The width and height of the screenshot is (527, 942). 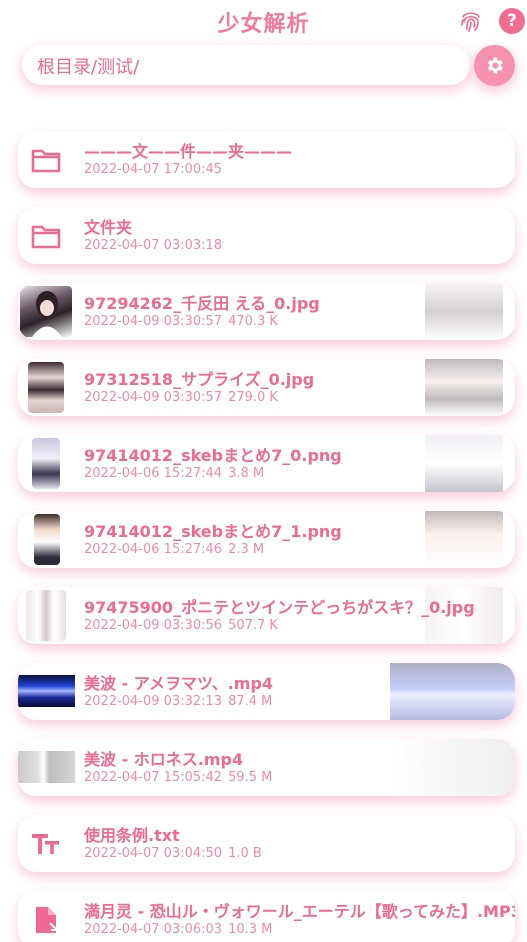 What do you see at coordinates (179, 683) in the screenshot?
I see `file-name: 美波 - アメヲマツ、.mp4` at bounding box center [179, 683].